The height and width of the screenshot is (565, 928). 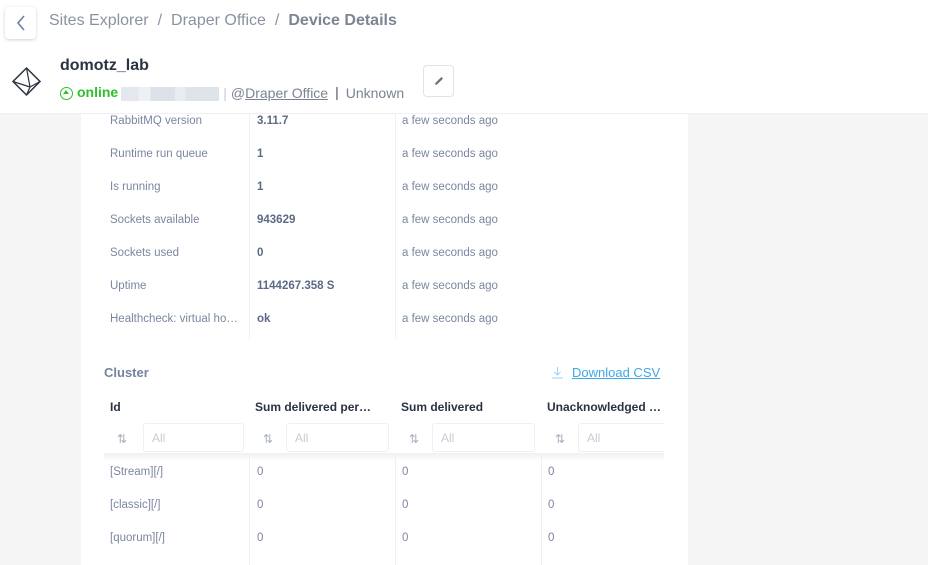 I want to click on download-icon, so click(x=557, y=373).